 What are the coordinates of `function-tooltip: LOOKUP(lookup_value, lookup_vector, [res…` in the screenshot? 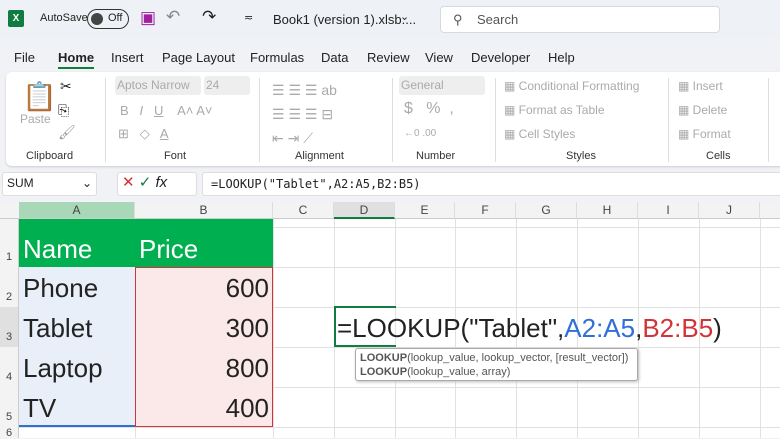 It's located at (496, 364).